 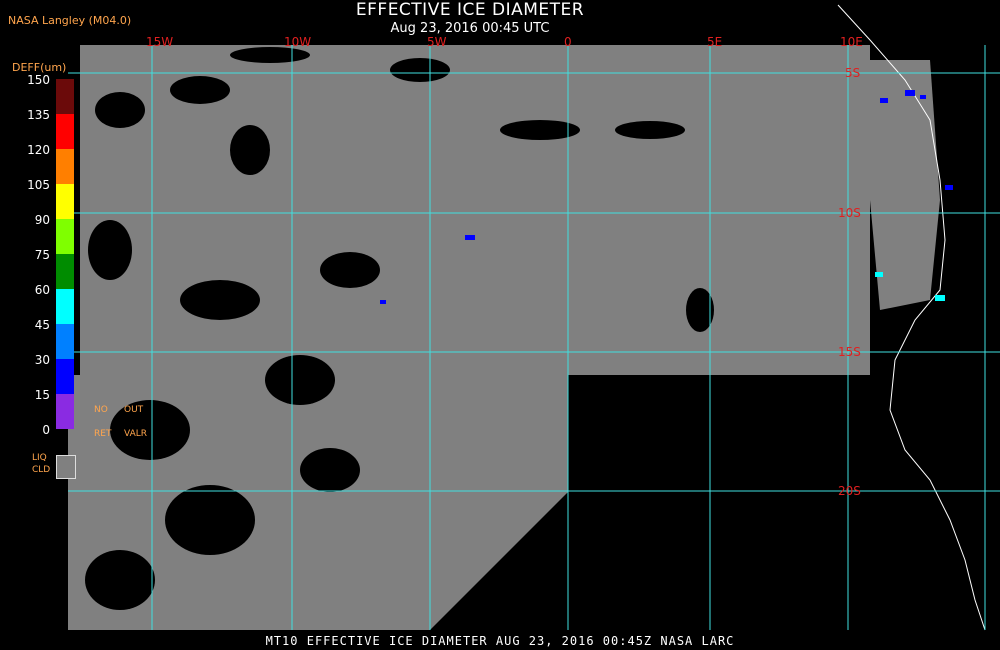 What do you see at coordinates (853, 73) in the screenshot?
I see `lat-label-5s: 5S` at bounding box center [853, 73].